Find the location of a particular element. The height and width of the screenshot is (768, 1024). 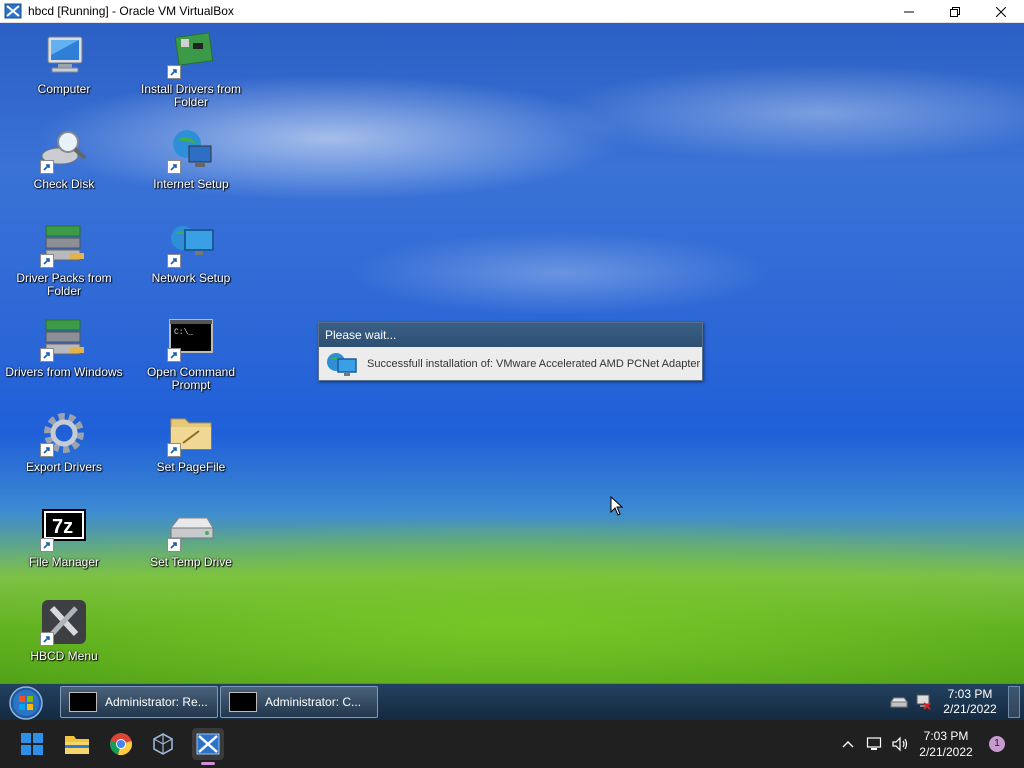

desktop-icon-network-setup: Network Setup is located at coordinates (191, 252).